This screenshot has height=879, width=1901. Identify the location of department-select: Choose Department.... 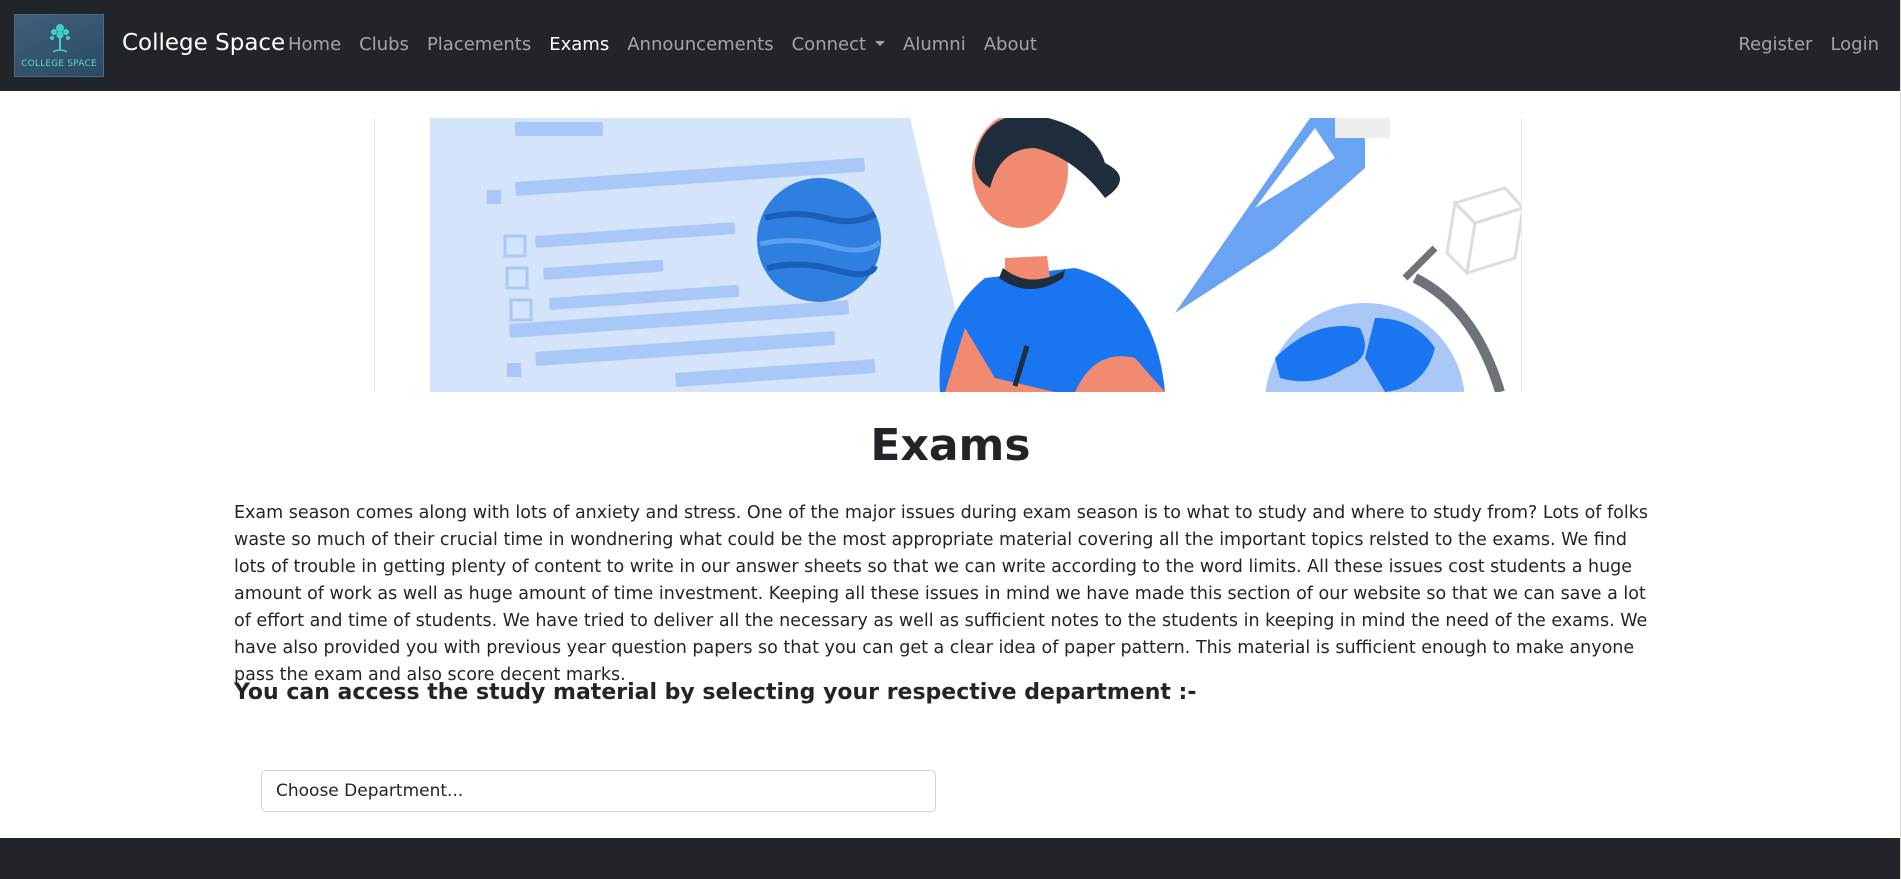
(598, 791).